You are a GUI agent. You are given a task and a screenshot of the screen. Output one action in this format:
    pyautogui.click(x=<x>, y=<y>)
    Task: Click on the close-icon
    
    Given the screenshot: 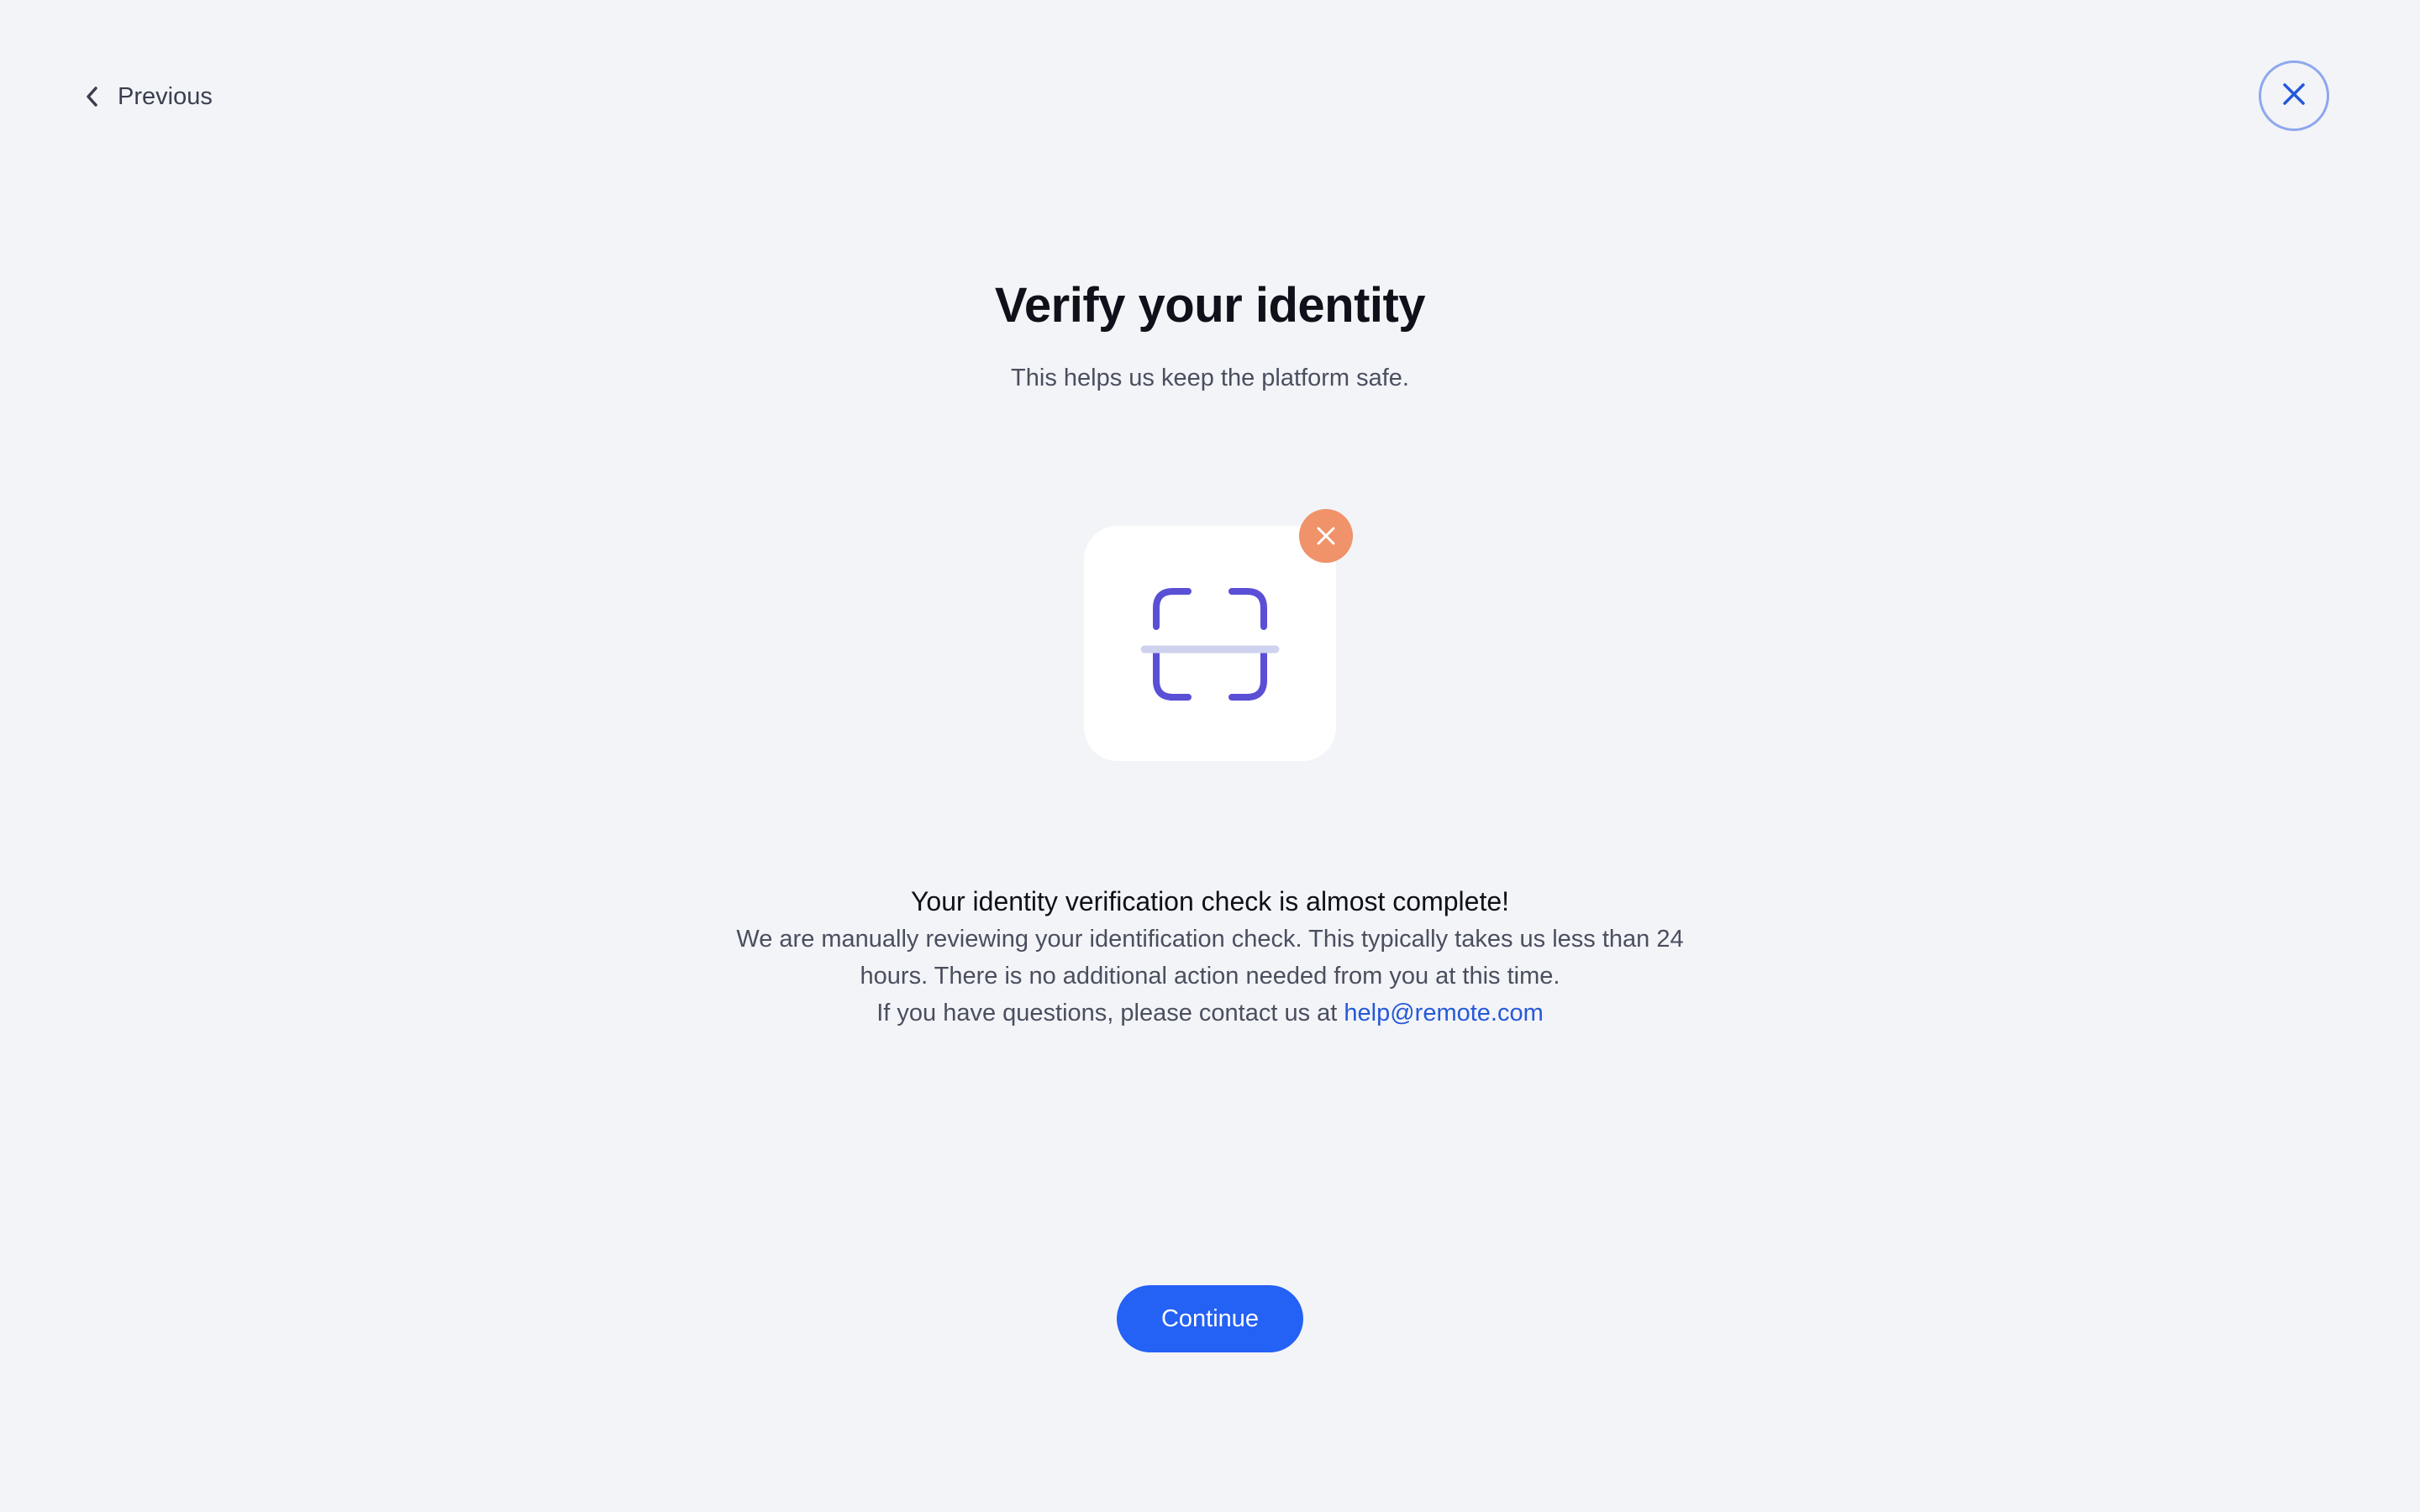 What is the action you would take?
    pyautogui.click(x=2294, y=96)
    